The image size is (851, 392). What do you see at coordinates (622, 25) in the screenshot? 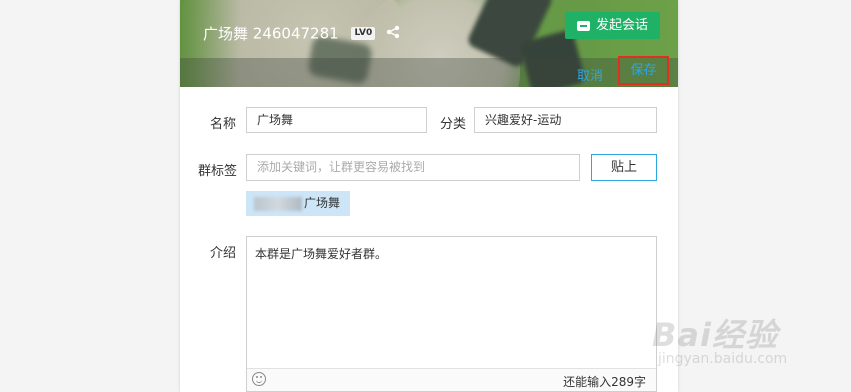
I see `start-chat-label: 发起会话` at bounding box center [622, 25].